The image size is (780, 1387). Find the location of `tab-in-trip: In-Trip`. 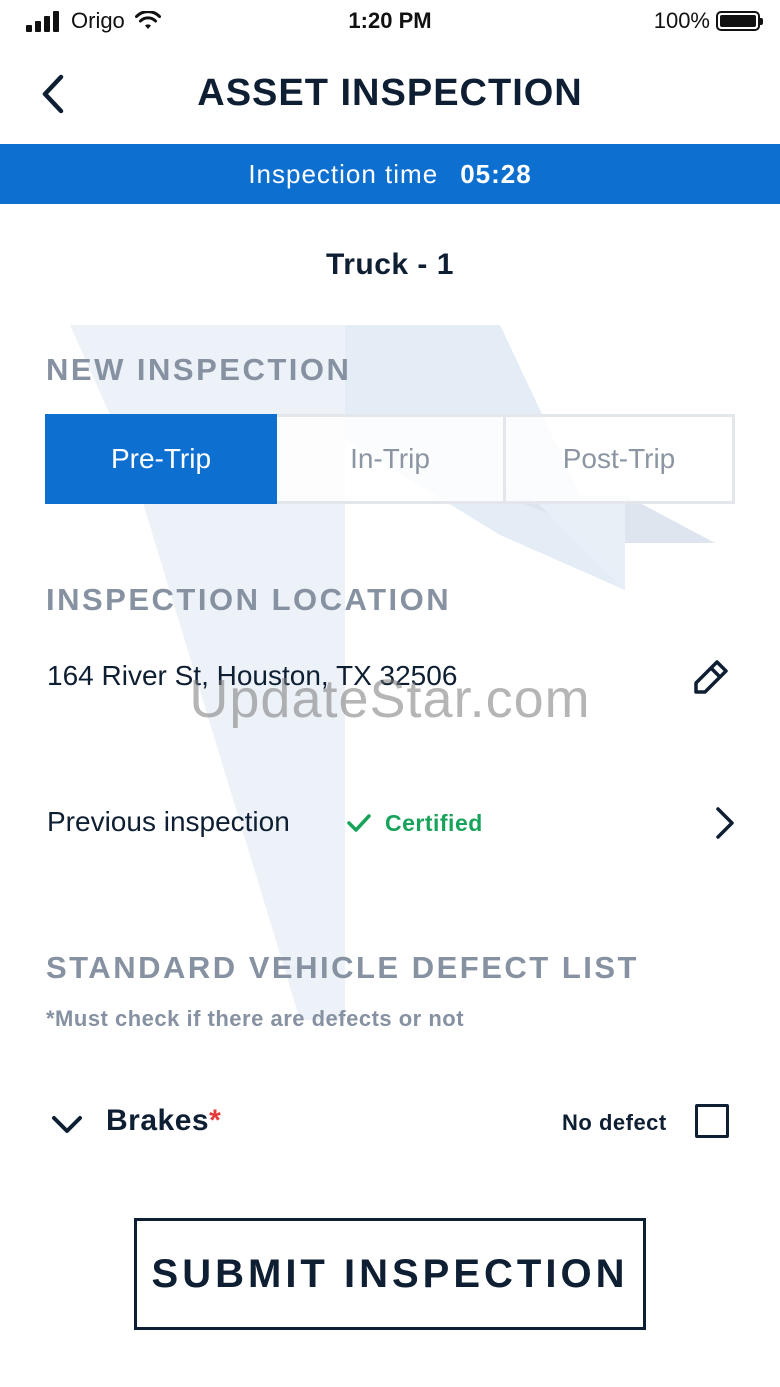

tab-in-trip: In-Trip is located at coordinates (391, 459).